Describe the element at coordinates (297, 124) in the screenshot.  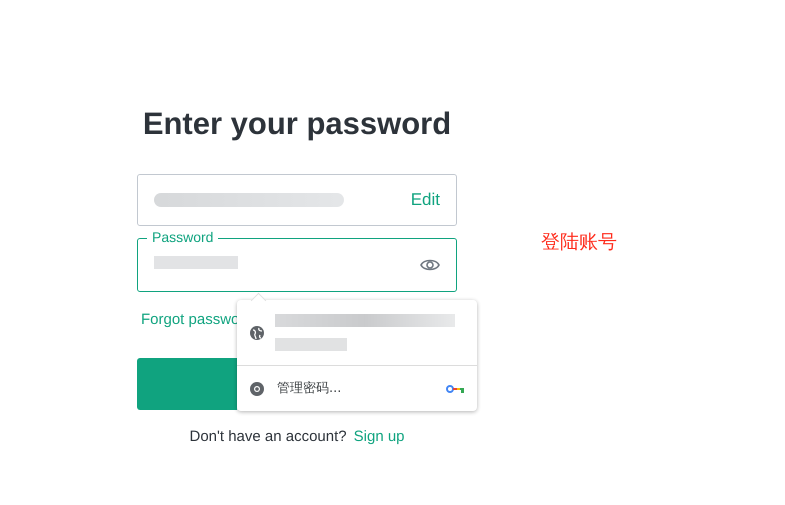
I see `page-heading: Enter your password` at that location.